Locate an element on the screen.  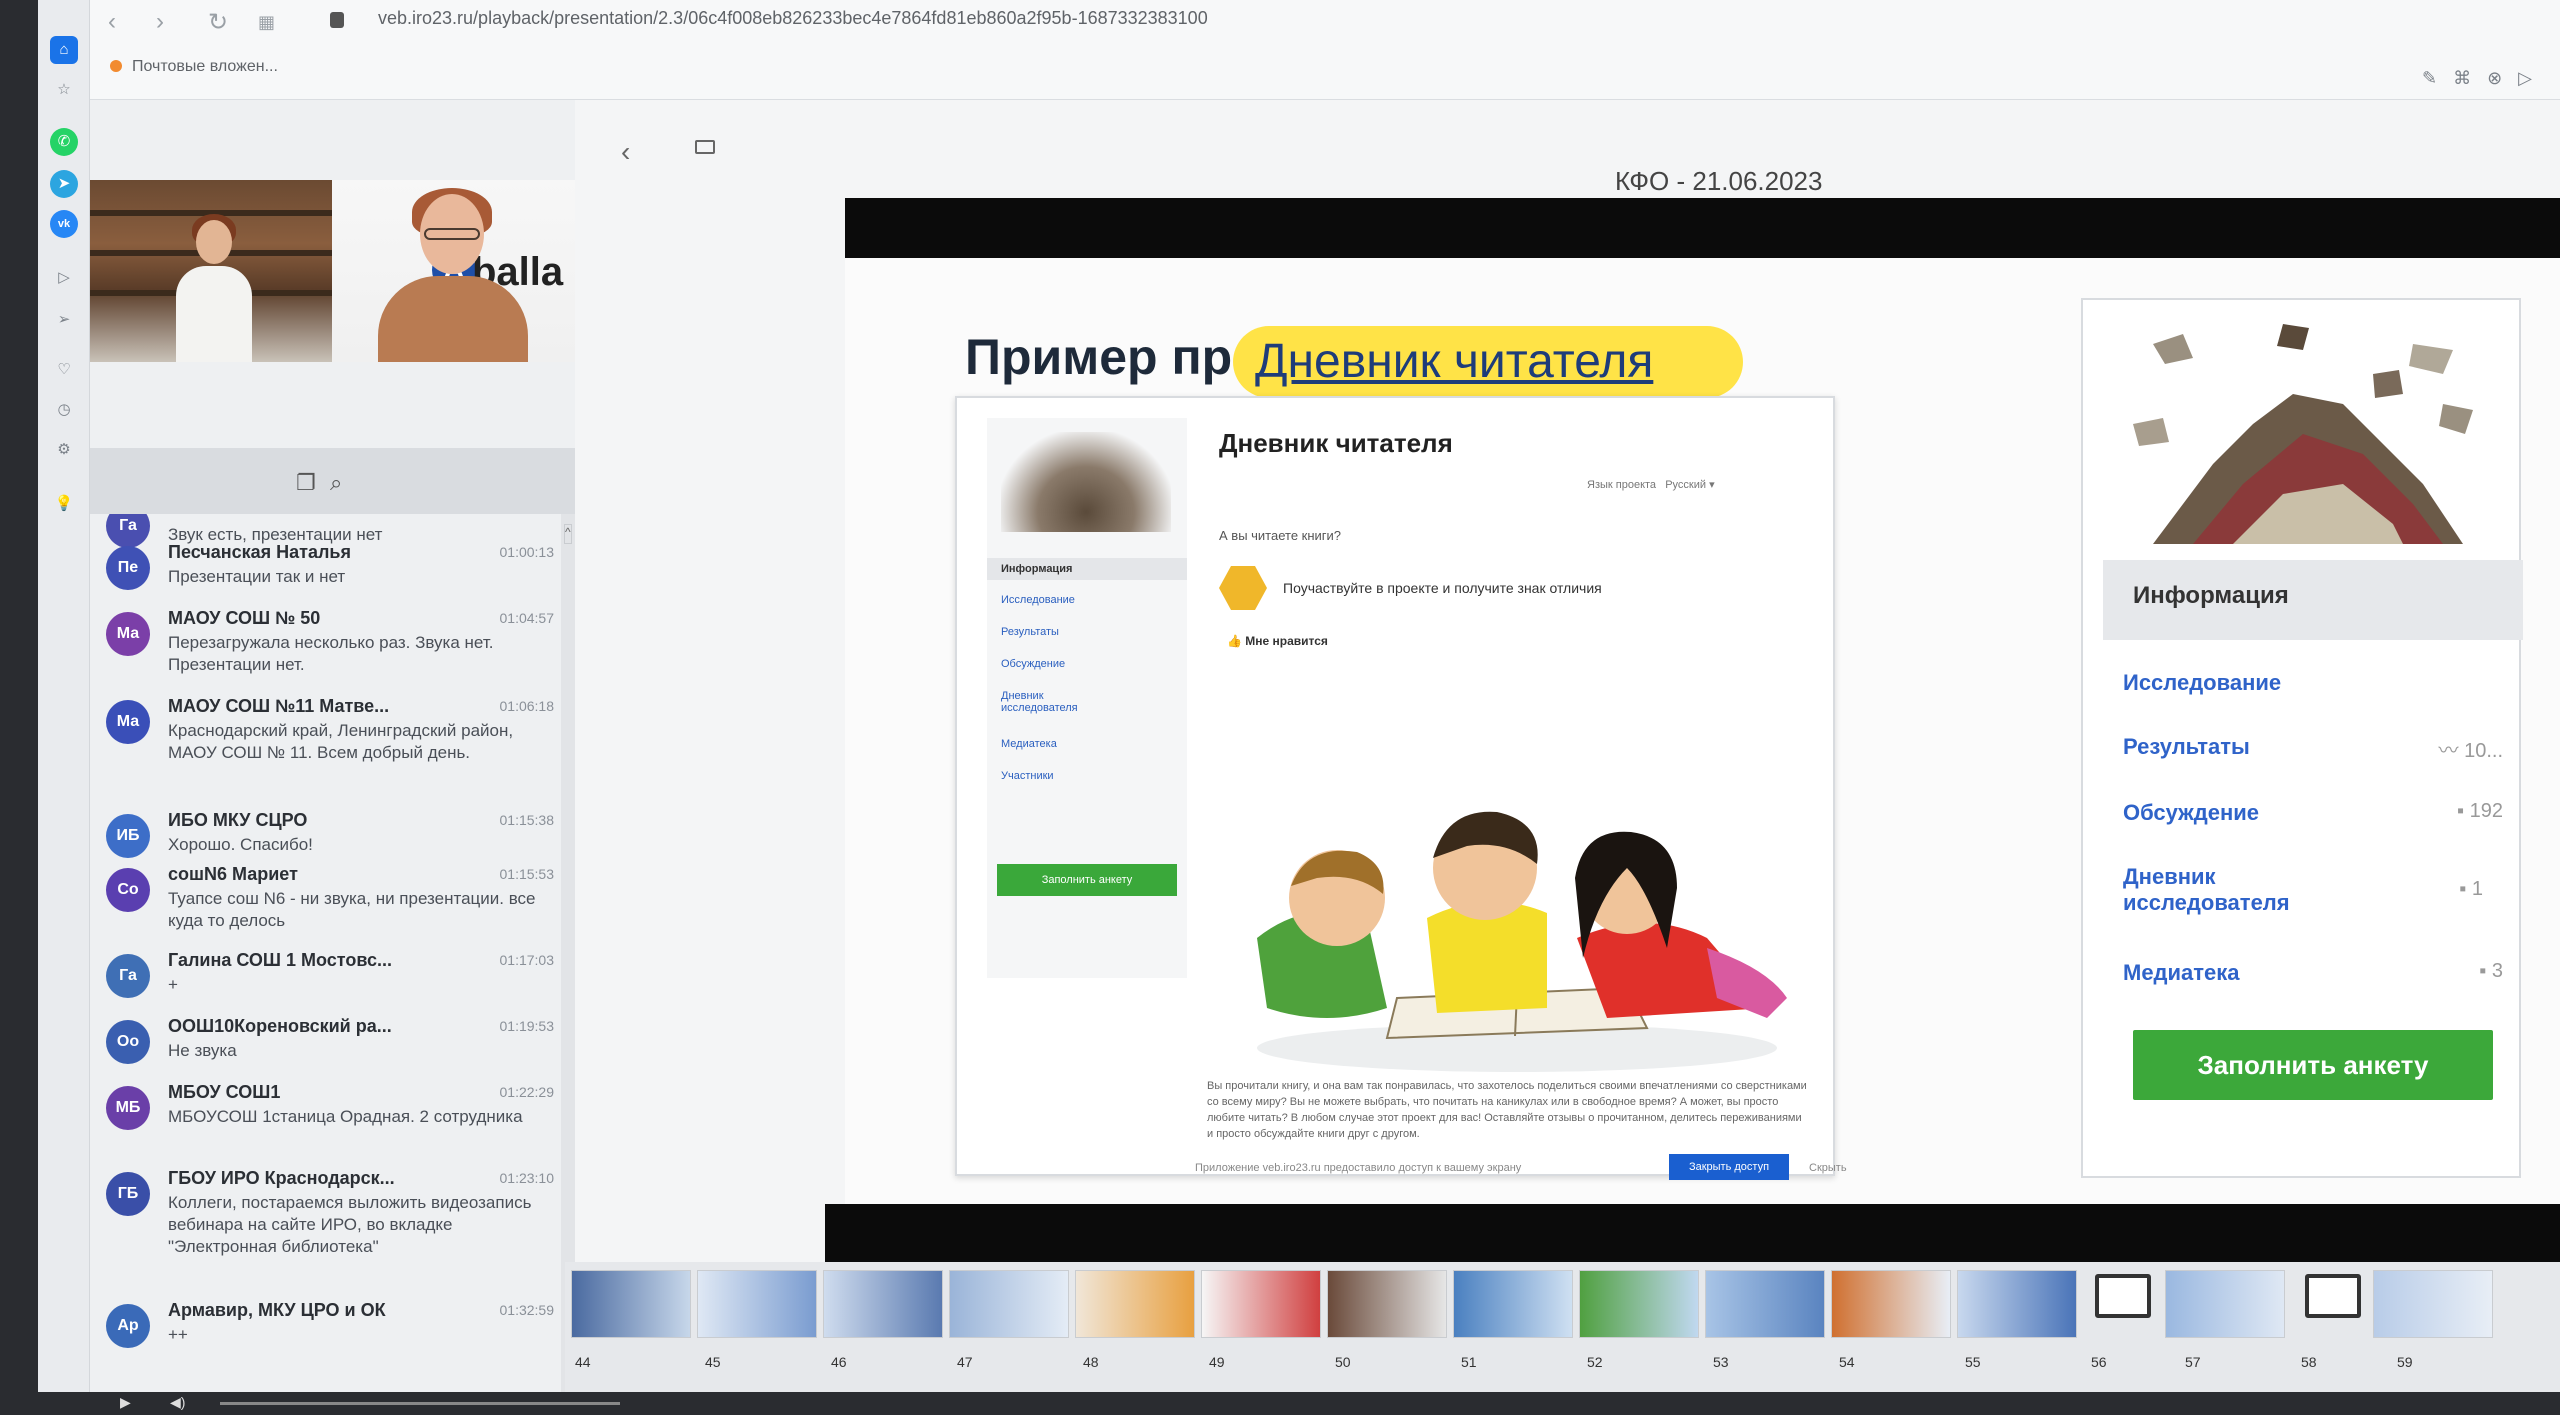
info-tab: Информация is located at coordinates (2313, 600).